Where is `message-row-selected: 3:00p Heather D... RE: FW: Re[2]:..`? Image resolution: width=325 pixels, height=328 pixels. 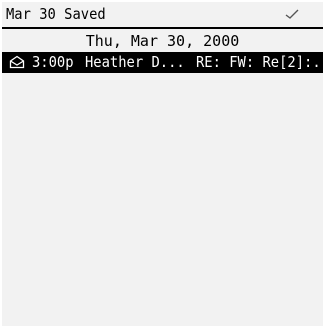
message-row-selected: 3:00p Heather D... RE: FW: Re[2]:.. is located at coordinates (162, 62).